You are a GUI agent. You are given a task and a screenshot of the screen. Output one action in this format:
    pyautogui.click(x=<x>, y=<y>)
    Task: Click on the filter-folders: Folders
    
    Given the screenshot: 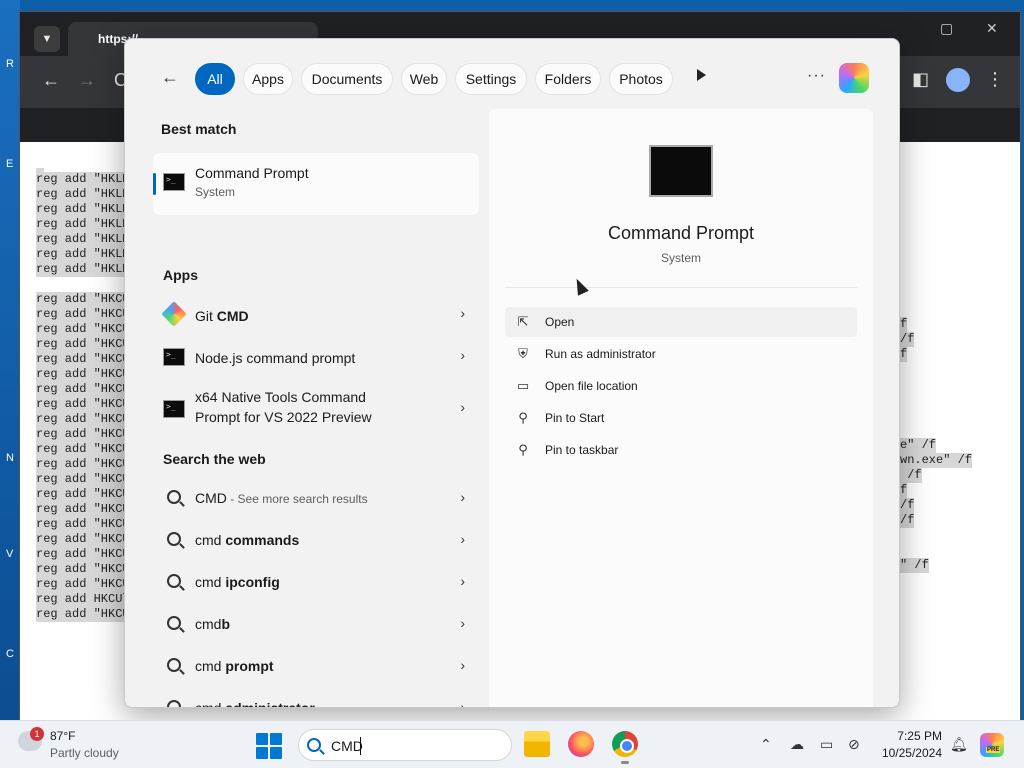 What is the action you would take?
    pyautogui.click(x=568, y=79)
    